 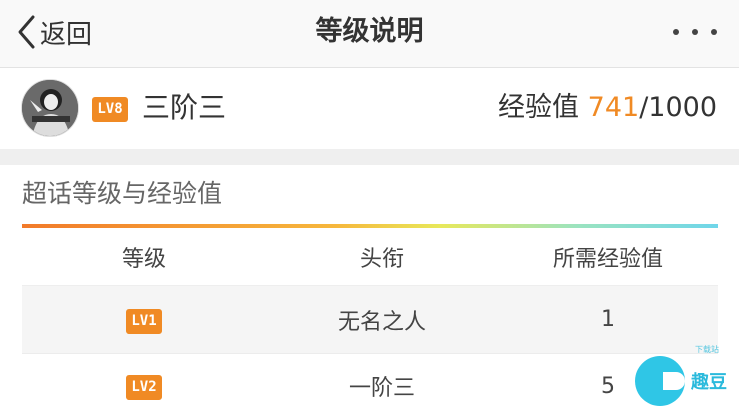 I want to click on level-badge: LV1, so click(x=144, y=321).